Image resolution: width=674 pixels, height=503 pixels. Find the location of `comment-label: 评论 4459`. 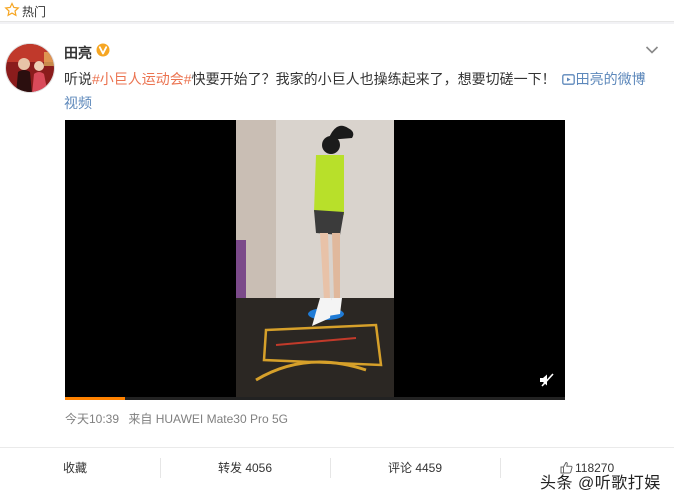

comment-label: 评论 4459 is located at coordinates (415, 468).